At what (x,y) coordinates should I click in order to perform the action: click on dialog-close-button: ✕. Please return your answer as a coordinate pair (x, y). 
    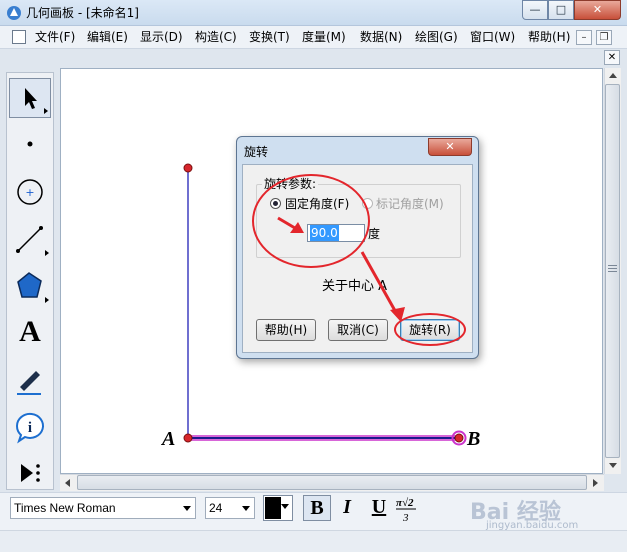
    Looking at the image, I should click on (450, 147).